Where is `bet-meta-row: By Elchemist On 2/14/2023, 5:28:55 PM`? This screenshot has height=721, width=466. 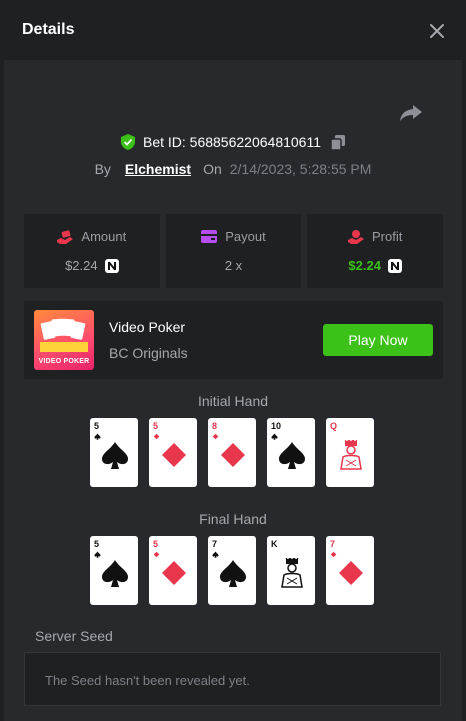
bet-meta-row: By Elchemist On 2/14/2023, 5:28:55 PM is located at coordinates (233, 169).